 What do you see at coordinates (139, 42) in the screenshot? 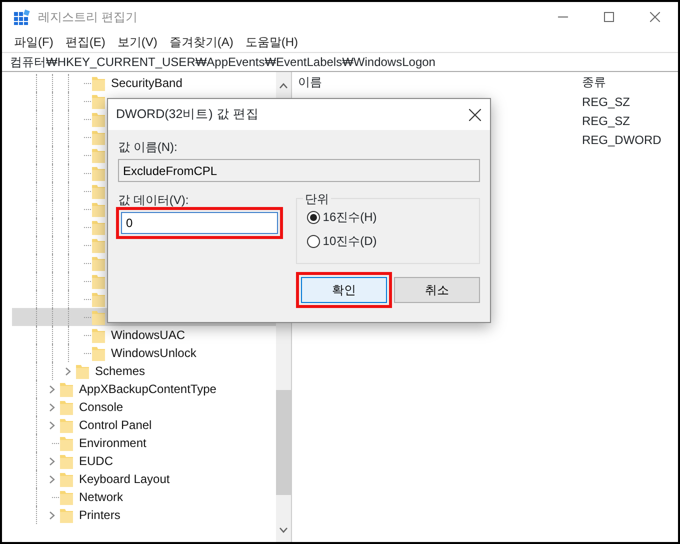
I see `menu-item: 보기(V)` at bounding box center [139, 42].